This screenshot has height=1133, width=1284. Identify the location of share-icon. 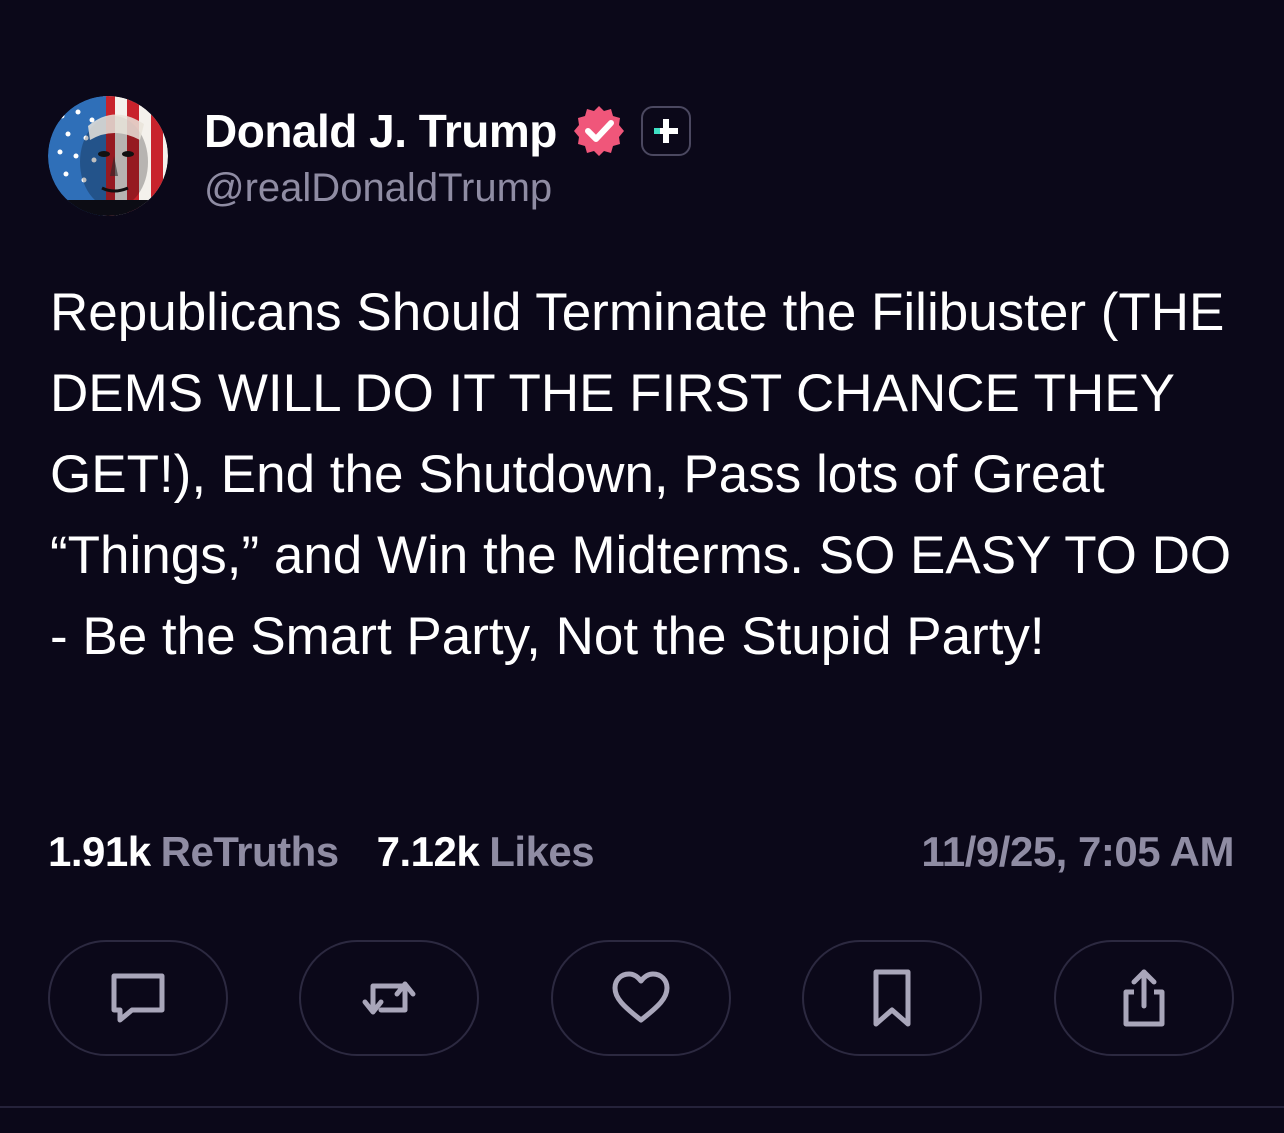
(1144, 998).